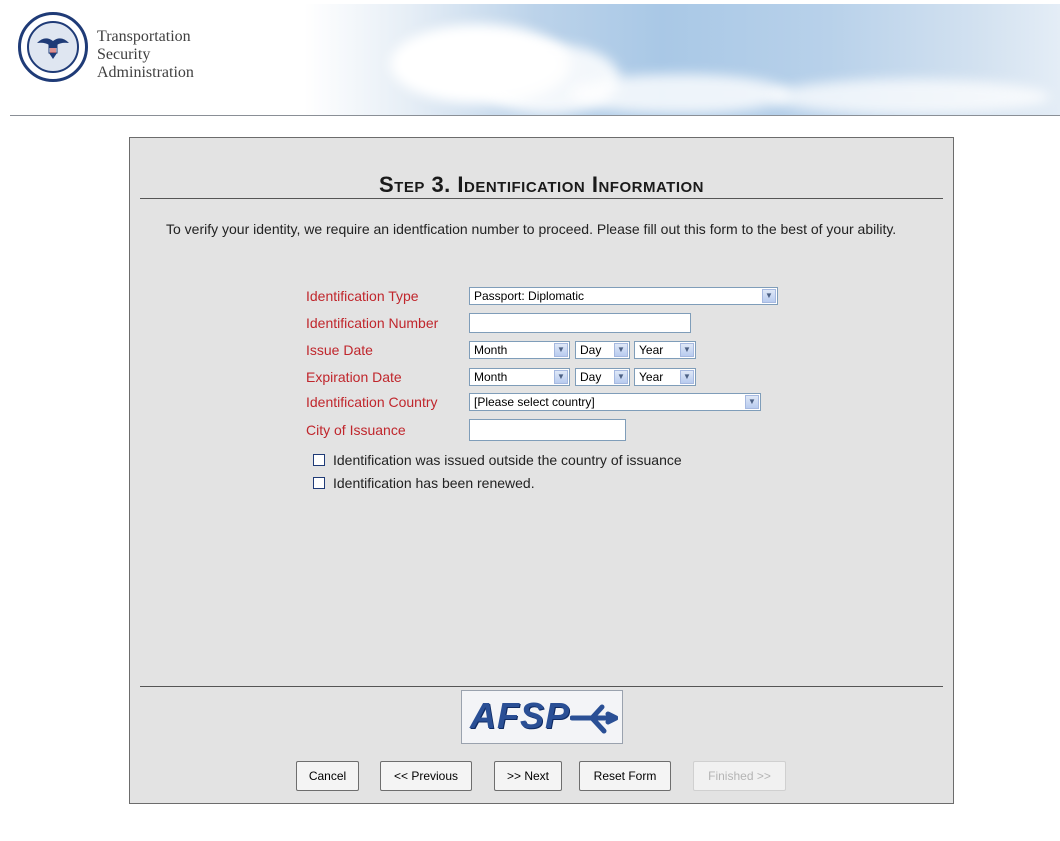 This screenshot has height=841, width=1060. Describe the element at coordinates (615, 402) in the screenshot. I see `id-country-select: [Please select country] ▼` at that location.